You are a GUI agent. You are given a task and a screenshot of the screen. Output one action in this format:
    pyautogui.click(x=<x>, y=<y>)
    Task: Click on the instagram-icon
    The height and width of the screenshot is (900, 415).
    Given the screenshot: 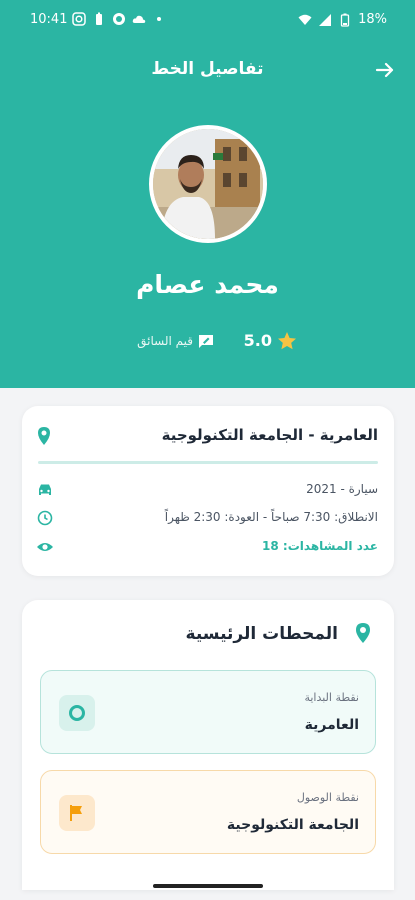 What is the action you would take?
    pyautogui.click(x=79, y=19)
    